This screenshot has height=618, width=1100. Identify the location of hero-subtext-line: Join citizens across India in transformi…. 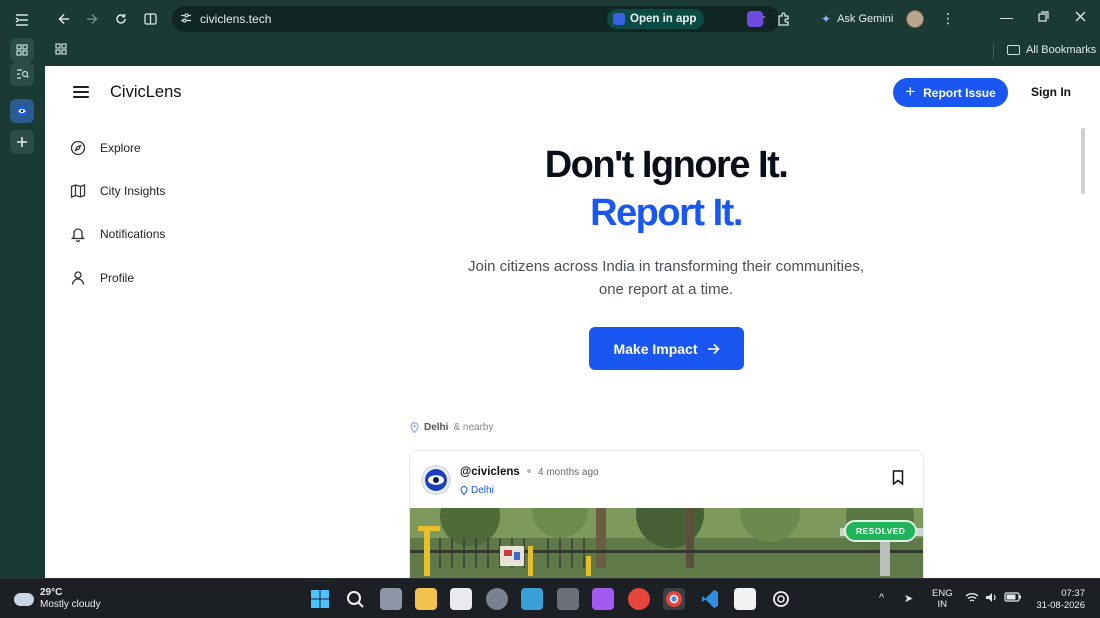
(666, 266).